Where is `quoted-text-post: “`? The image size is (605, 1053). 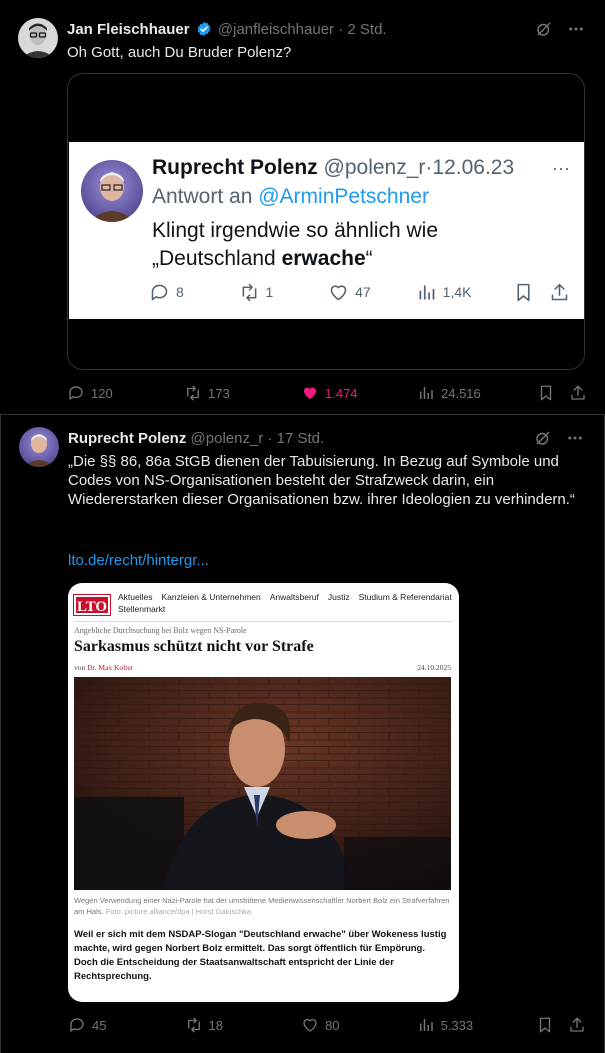
quoted-text-post: “ is located at coordinates (369, 258).